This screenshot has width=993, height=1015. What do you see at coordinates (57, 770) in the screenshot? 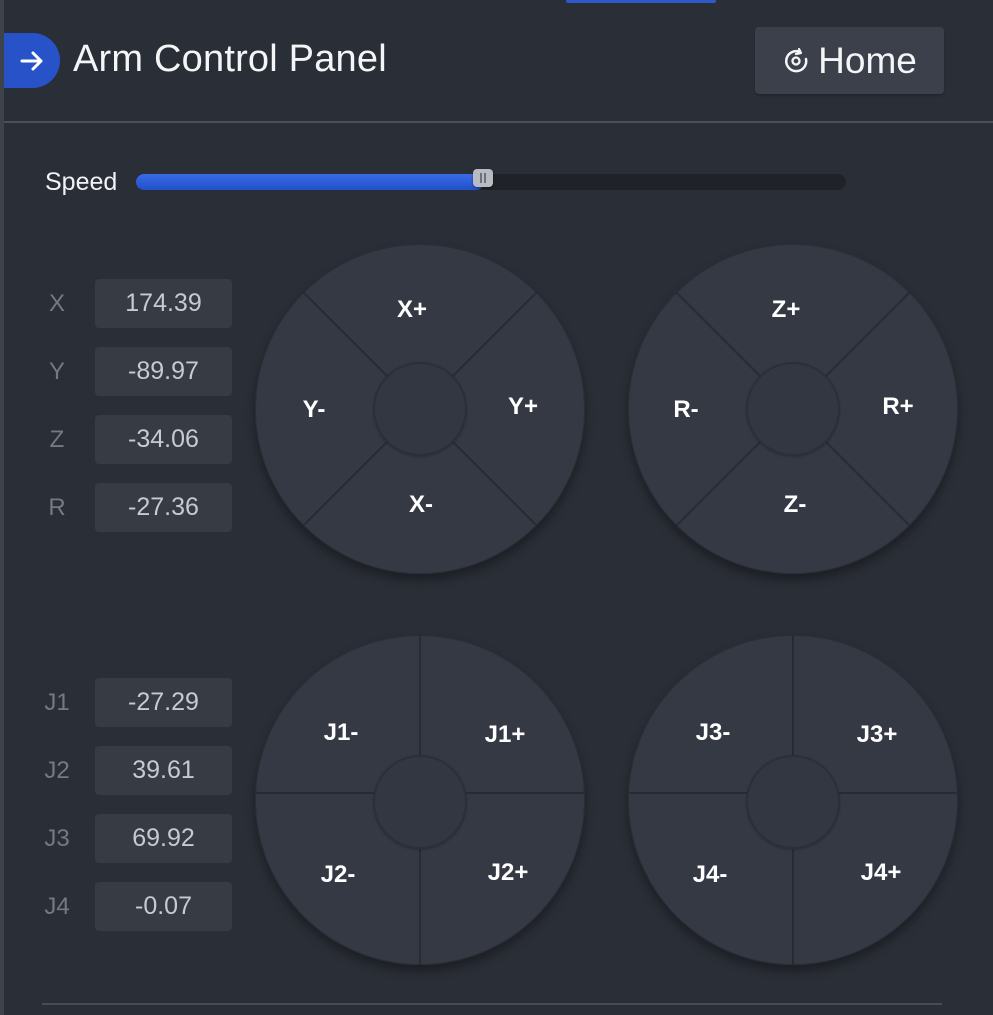
I see `joint-label-j2: J2` at bounding box center [57, 770].